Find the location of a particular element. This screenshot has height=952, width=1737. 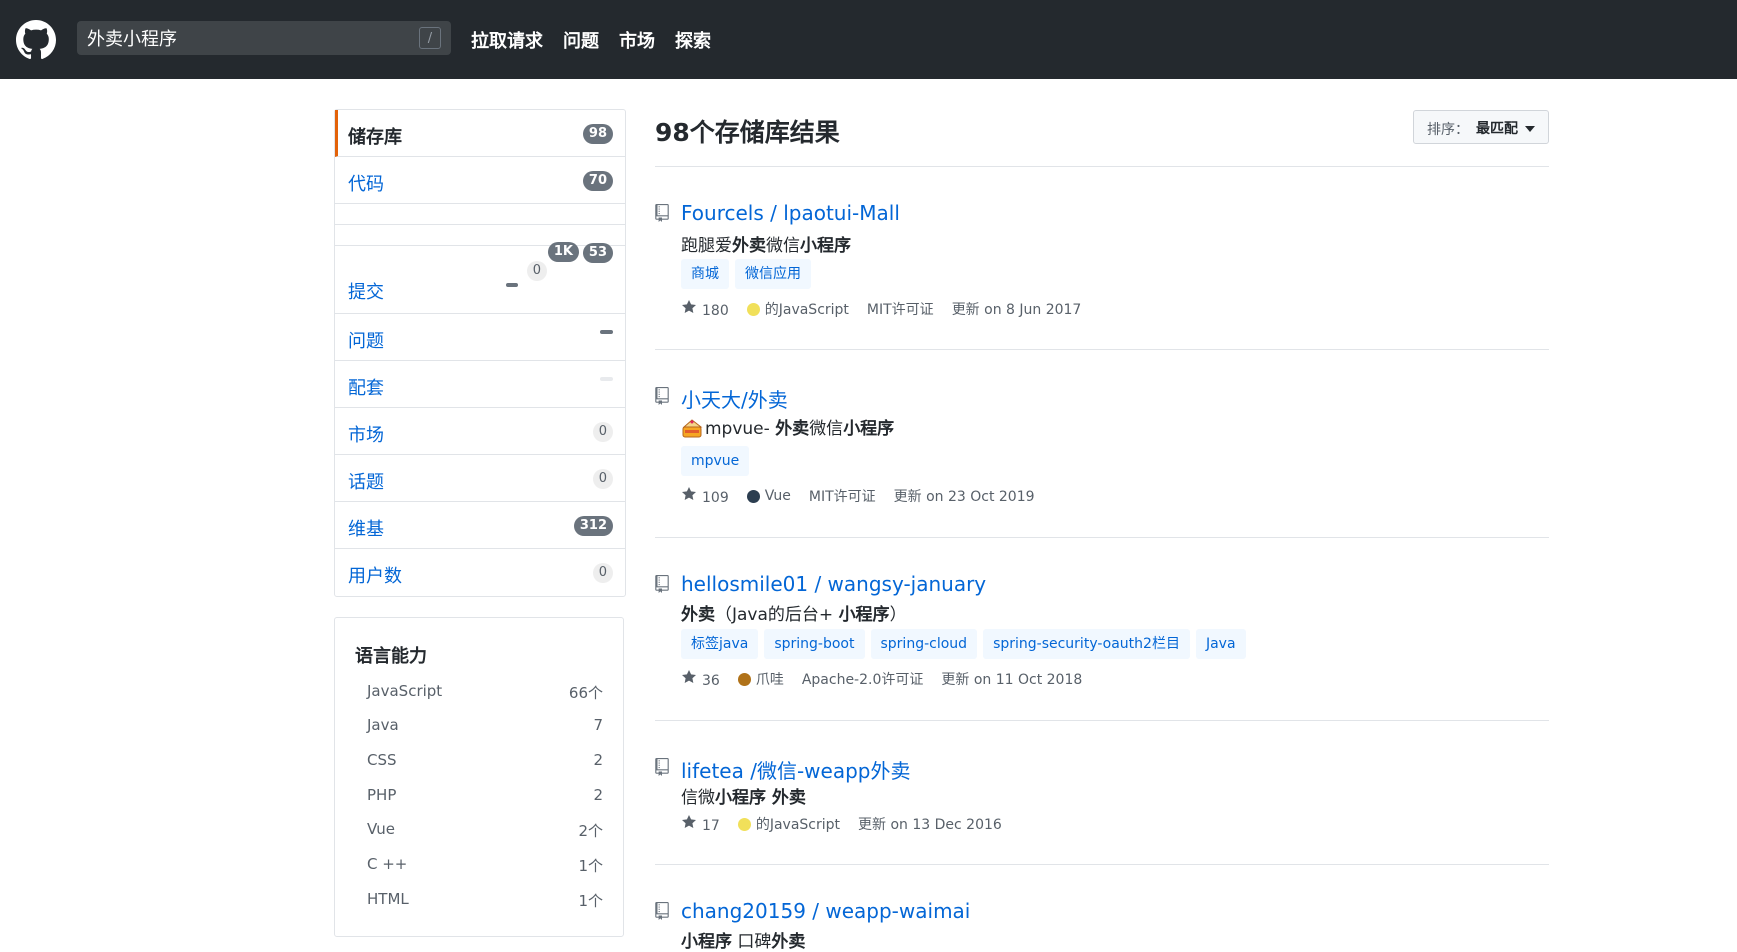

stargazers-link: 36 is located at coordinates (700, 679).